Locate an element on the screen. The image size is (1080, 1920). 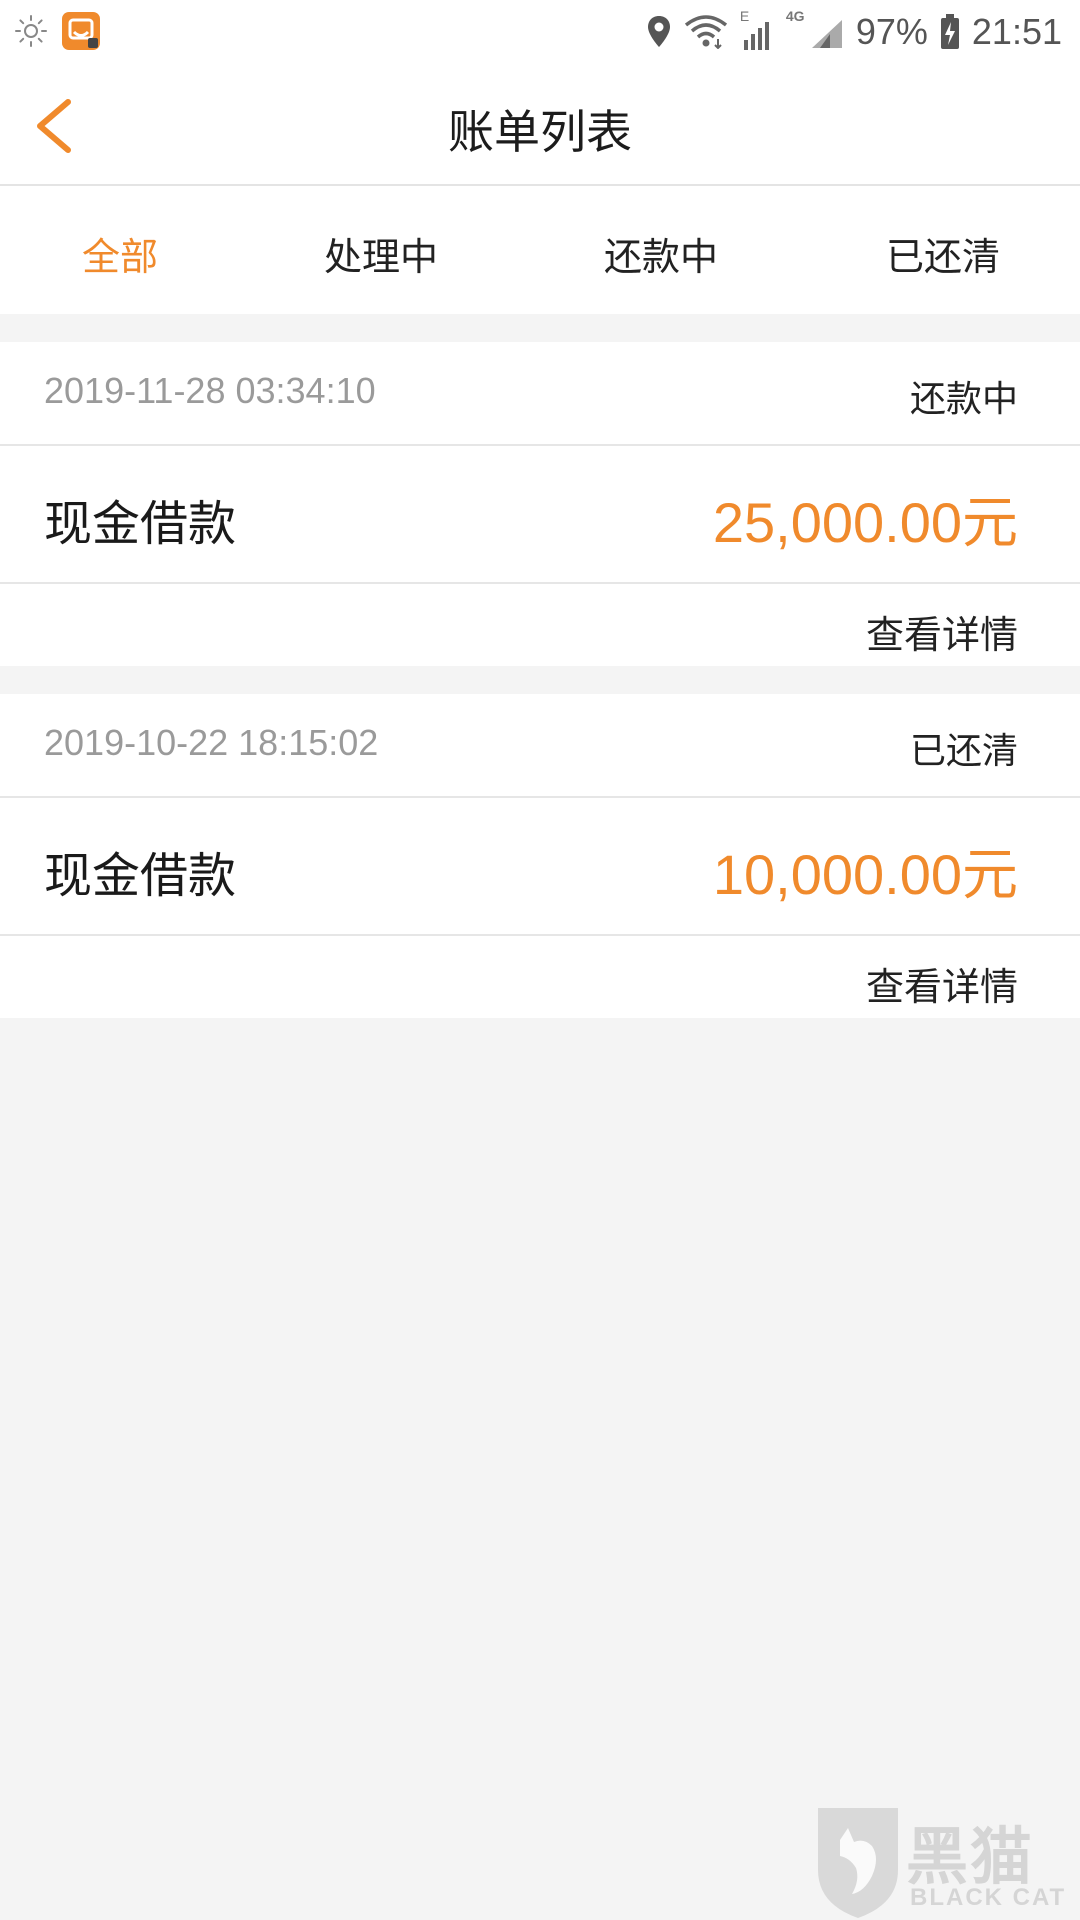
battery-percent: 97% is located at coordinates (891, 31).